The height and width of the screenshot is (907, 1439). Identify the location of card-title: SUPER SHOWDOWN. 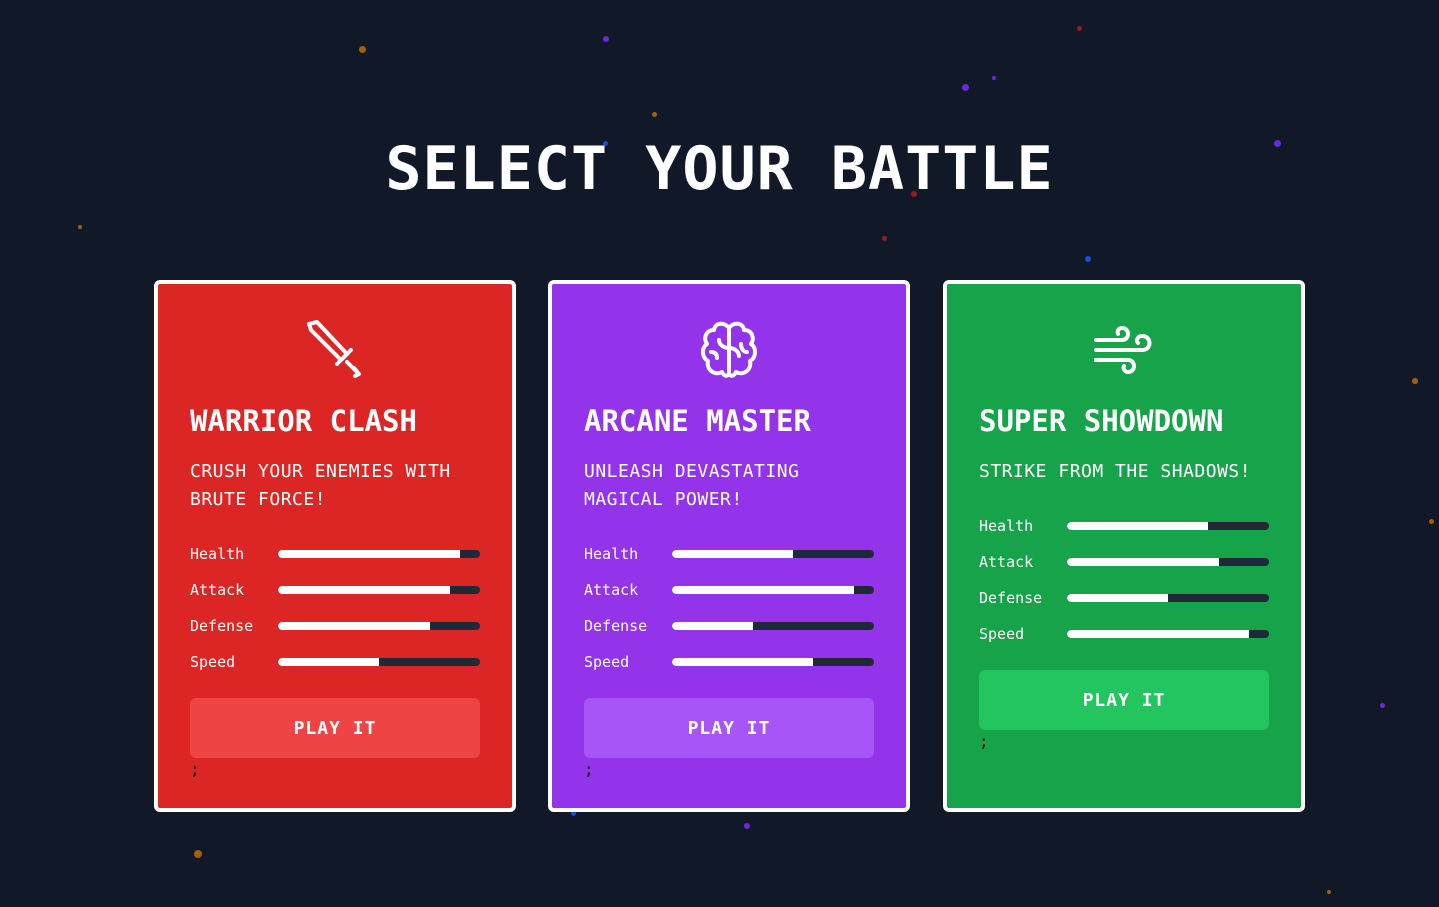
(1101, 421).